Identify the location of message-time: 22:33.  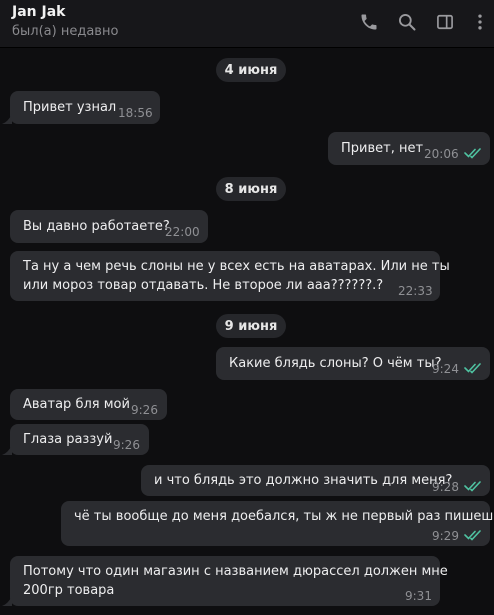
(415, 291).